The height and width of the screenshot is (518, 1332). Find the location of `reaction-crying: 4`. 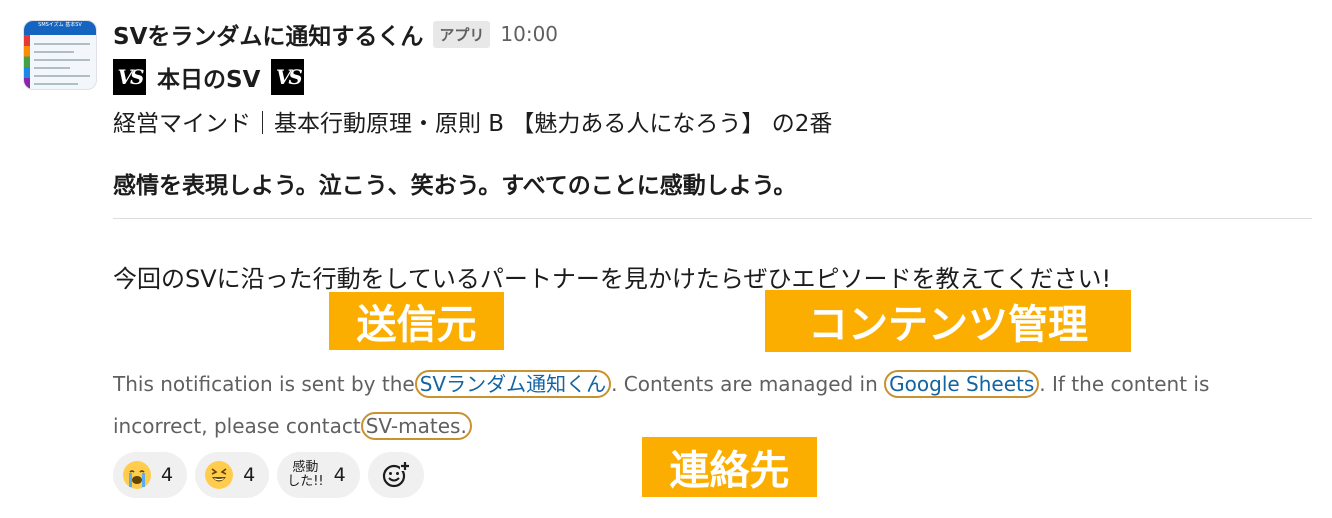

reaction-crying: 4 is located at coordinates (150, 475).